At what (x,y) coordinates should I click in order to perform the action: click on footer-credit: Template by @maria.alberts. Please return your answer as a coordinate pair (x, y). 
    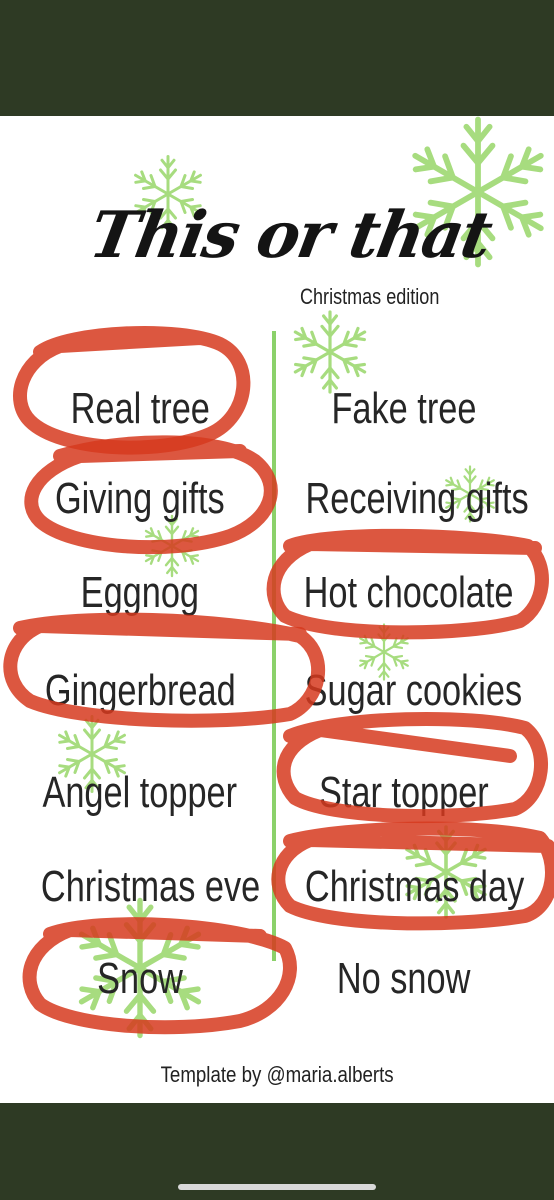
    Looking at the image, I should click on (277, 1074).